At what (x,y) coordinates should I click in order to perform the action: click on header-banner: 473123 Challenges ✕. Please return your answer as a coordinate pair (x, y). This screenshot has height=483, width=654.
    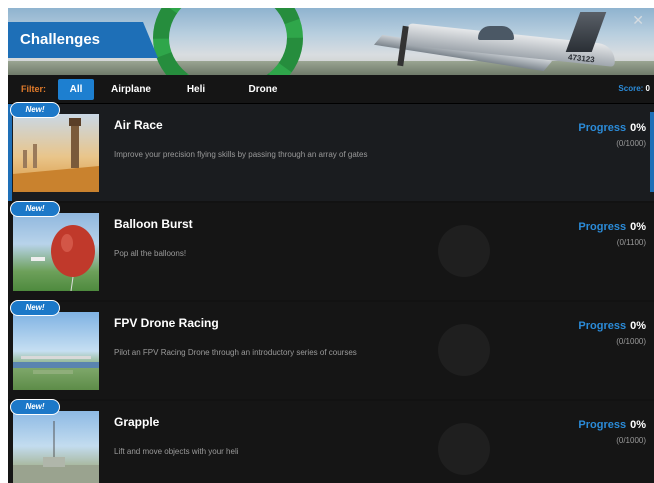
    Looking at the image, I should click on (331, 41).